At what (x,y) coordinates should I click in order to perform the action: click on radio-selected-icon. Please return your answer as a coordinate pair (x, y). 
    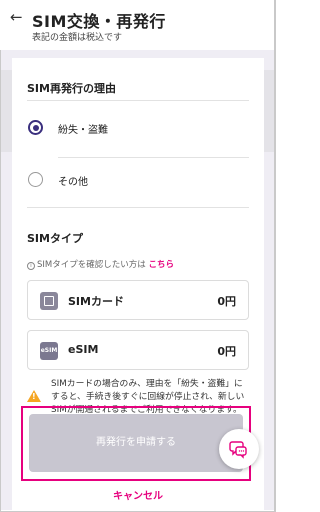
    Looking at the image, I should click on (35, 127).